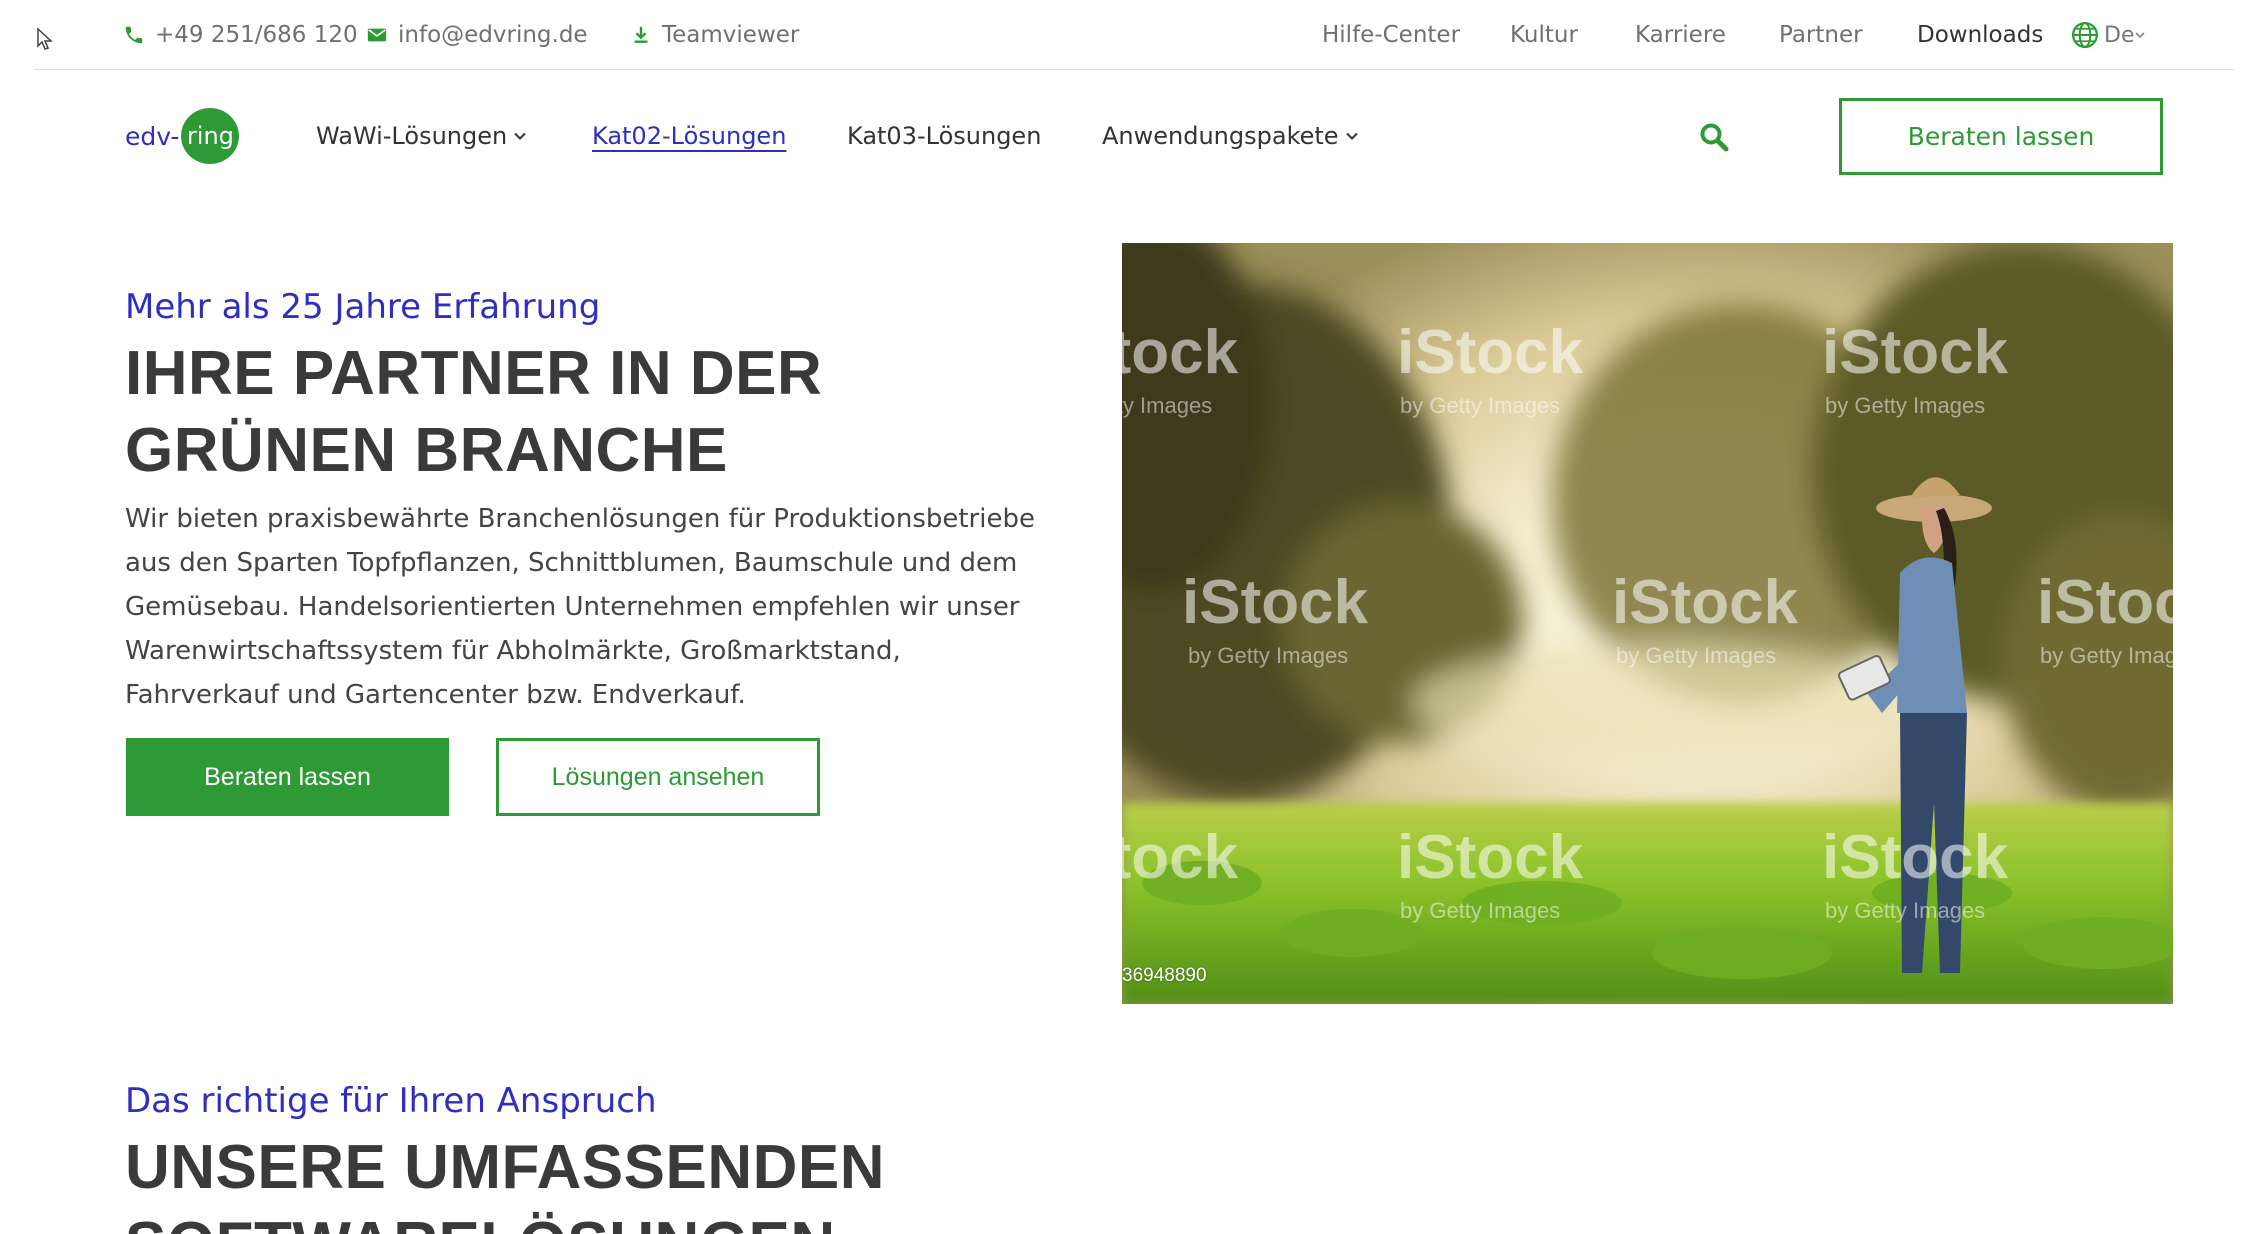  What do you see at coordinates (134, 35) in the screenshot?
I see `phone-icon` at bounding box center [134, 35].